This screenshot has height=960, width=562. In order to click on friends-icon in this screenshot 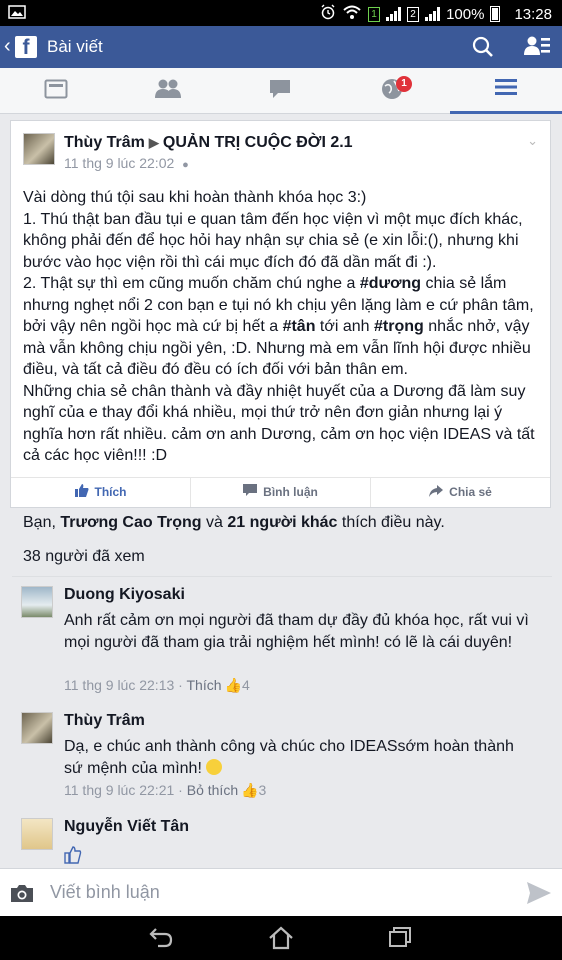, I will do `click(168, 91)`.